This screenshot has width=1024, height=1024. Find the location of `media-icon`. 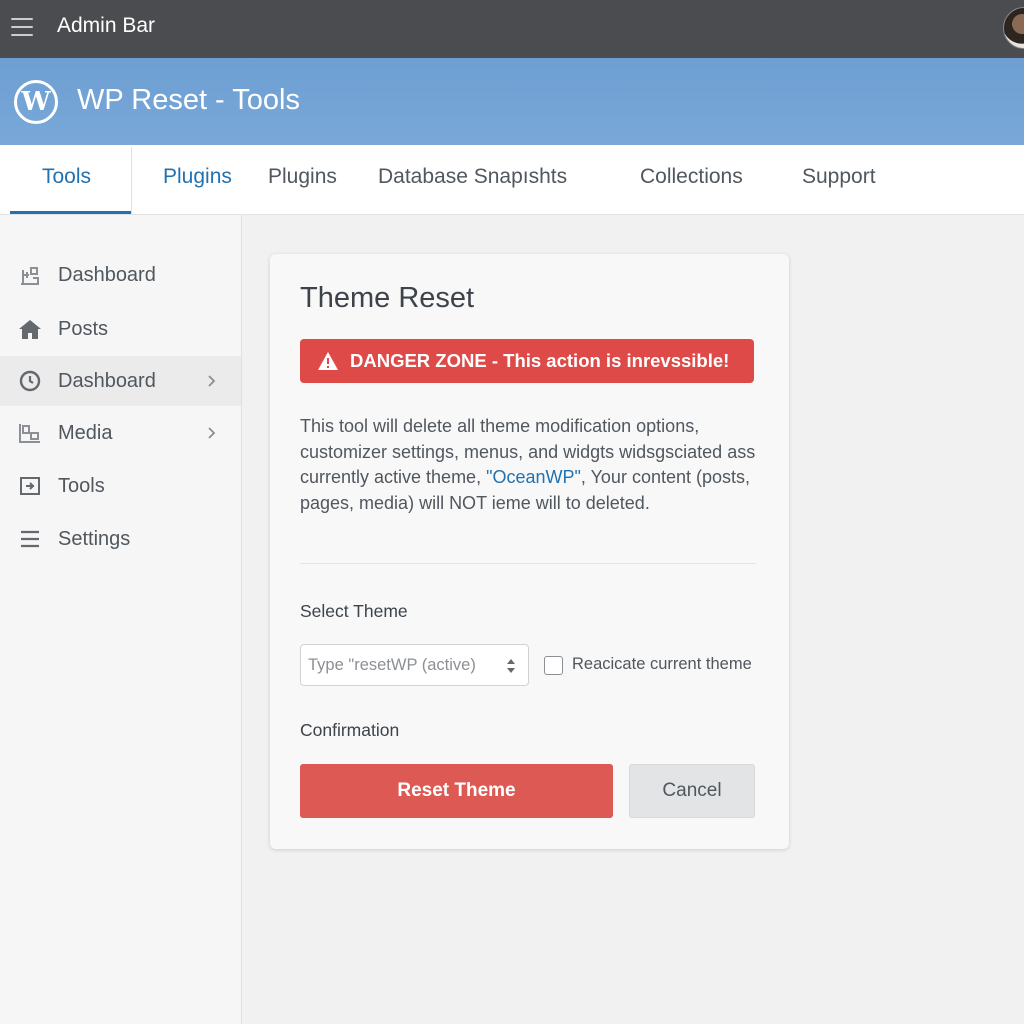

media-icon is located at coordinates (30, 433).